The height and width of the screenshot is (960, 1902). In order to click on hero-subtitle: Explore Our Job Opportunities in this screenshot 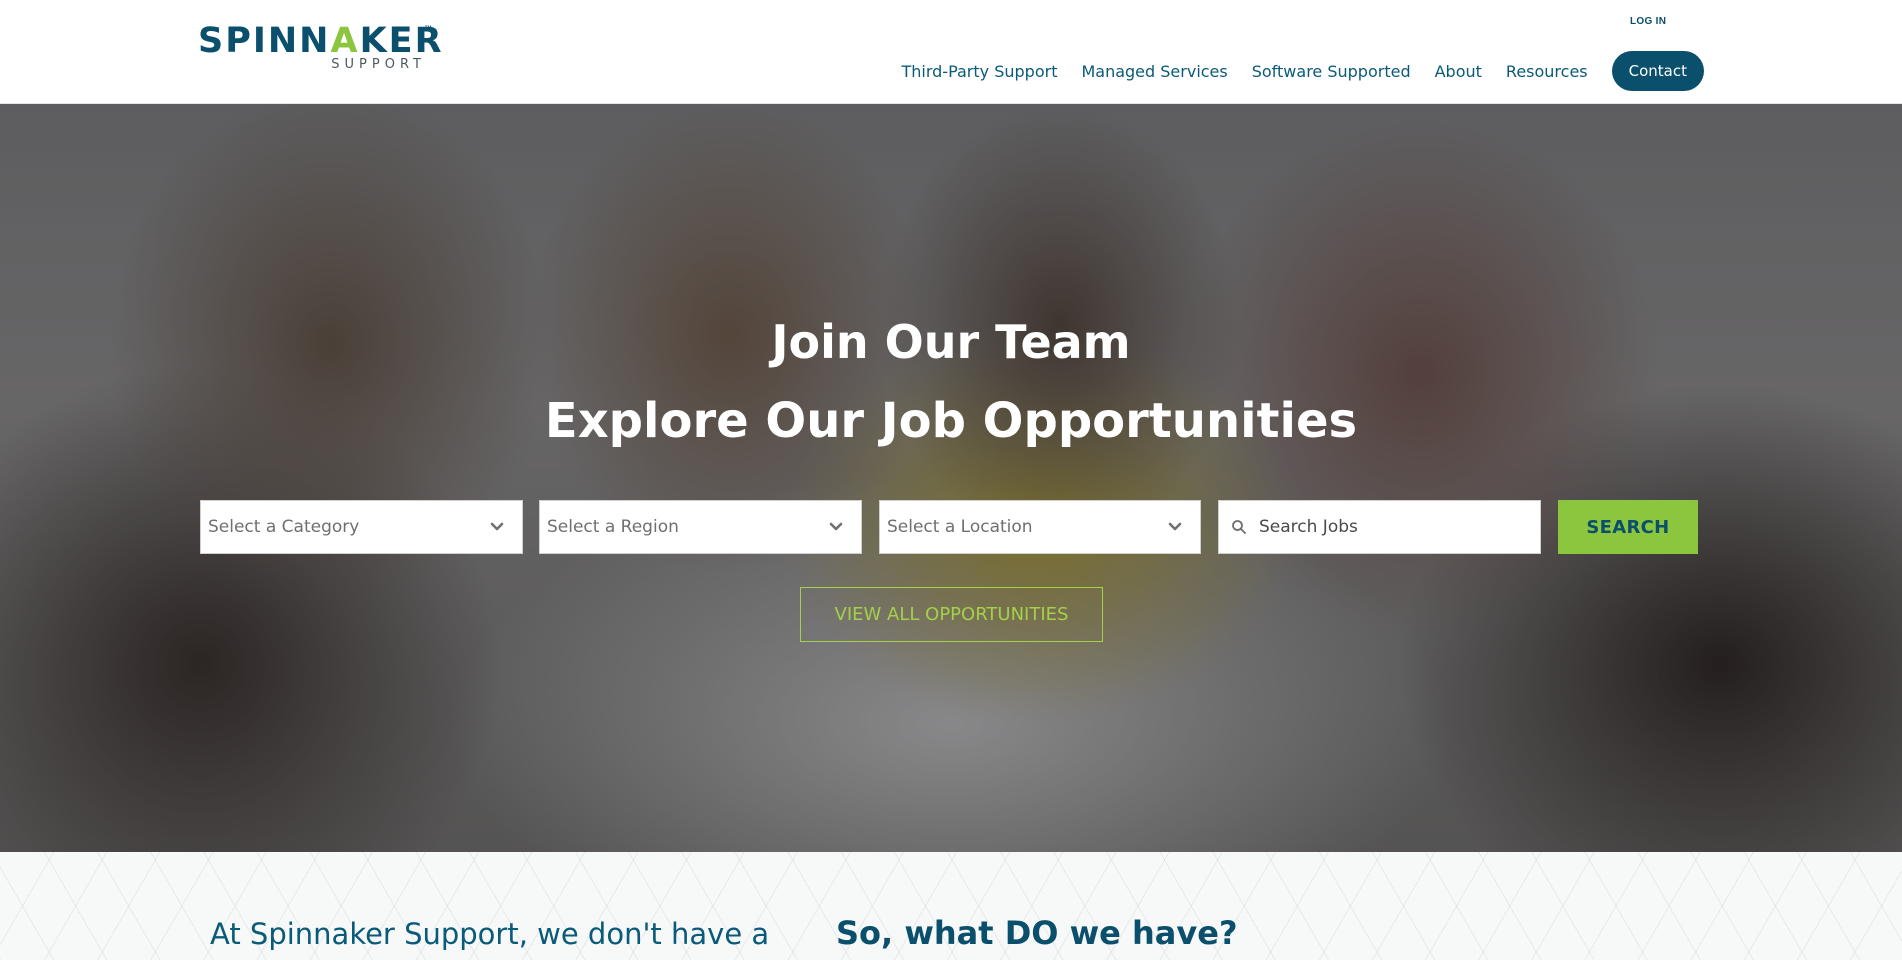, I will do `click(951, 421)`.